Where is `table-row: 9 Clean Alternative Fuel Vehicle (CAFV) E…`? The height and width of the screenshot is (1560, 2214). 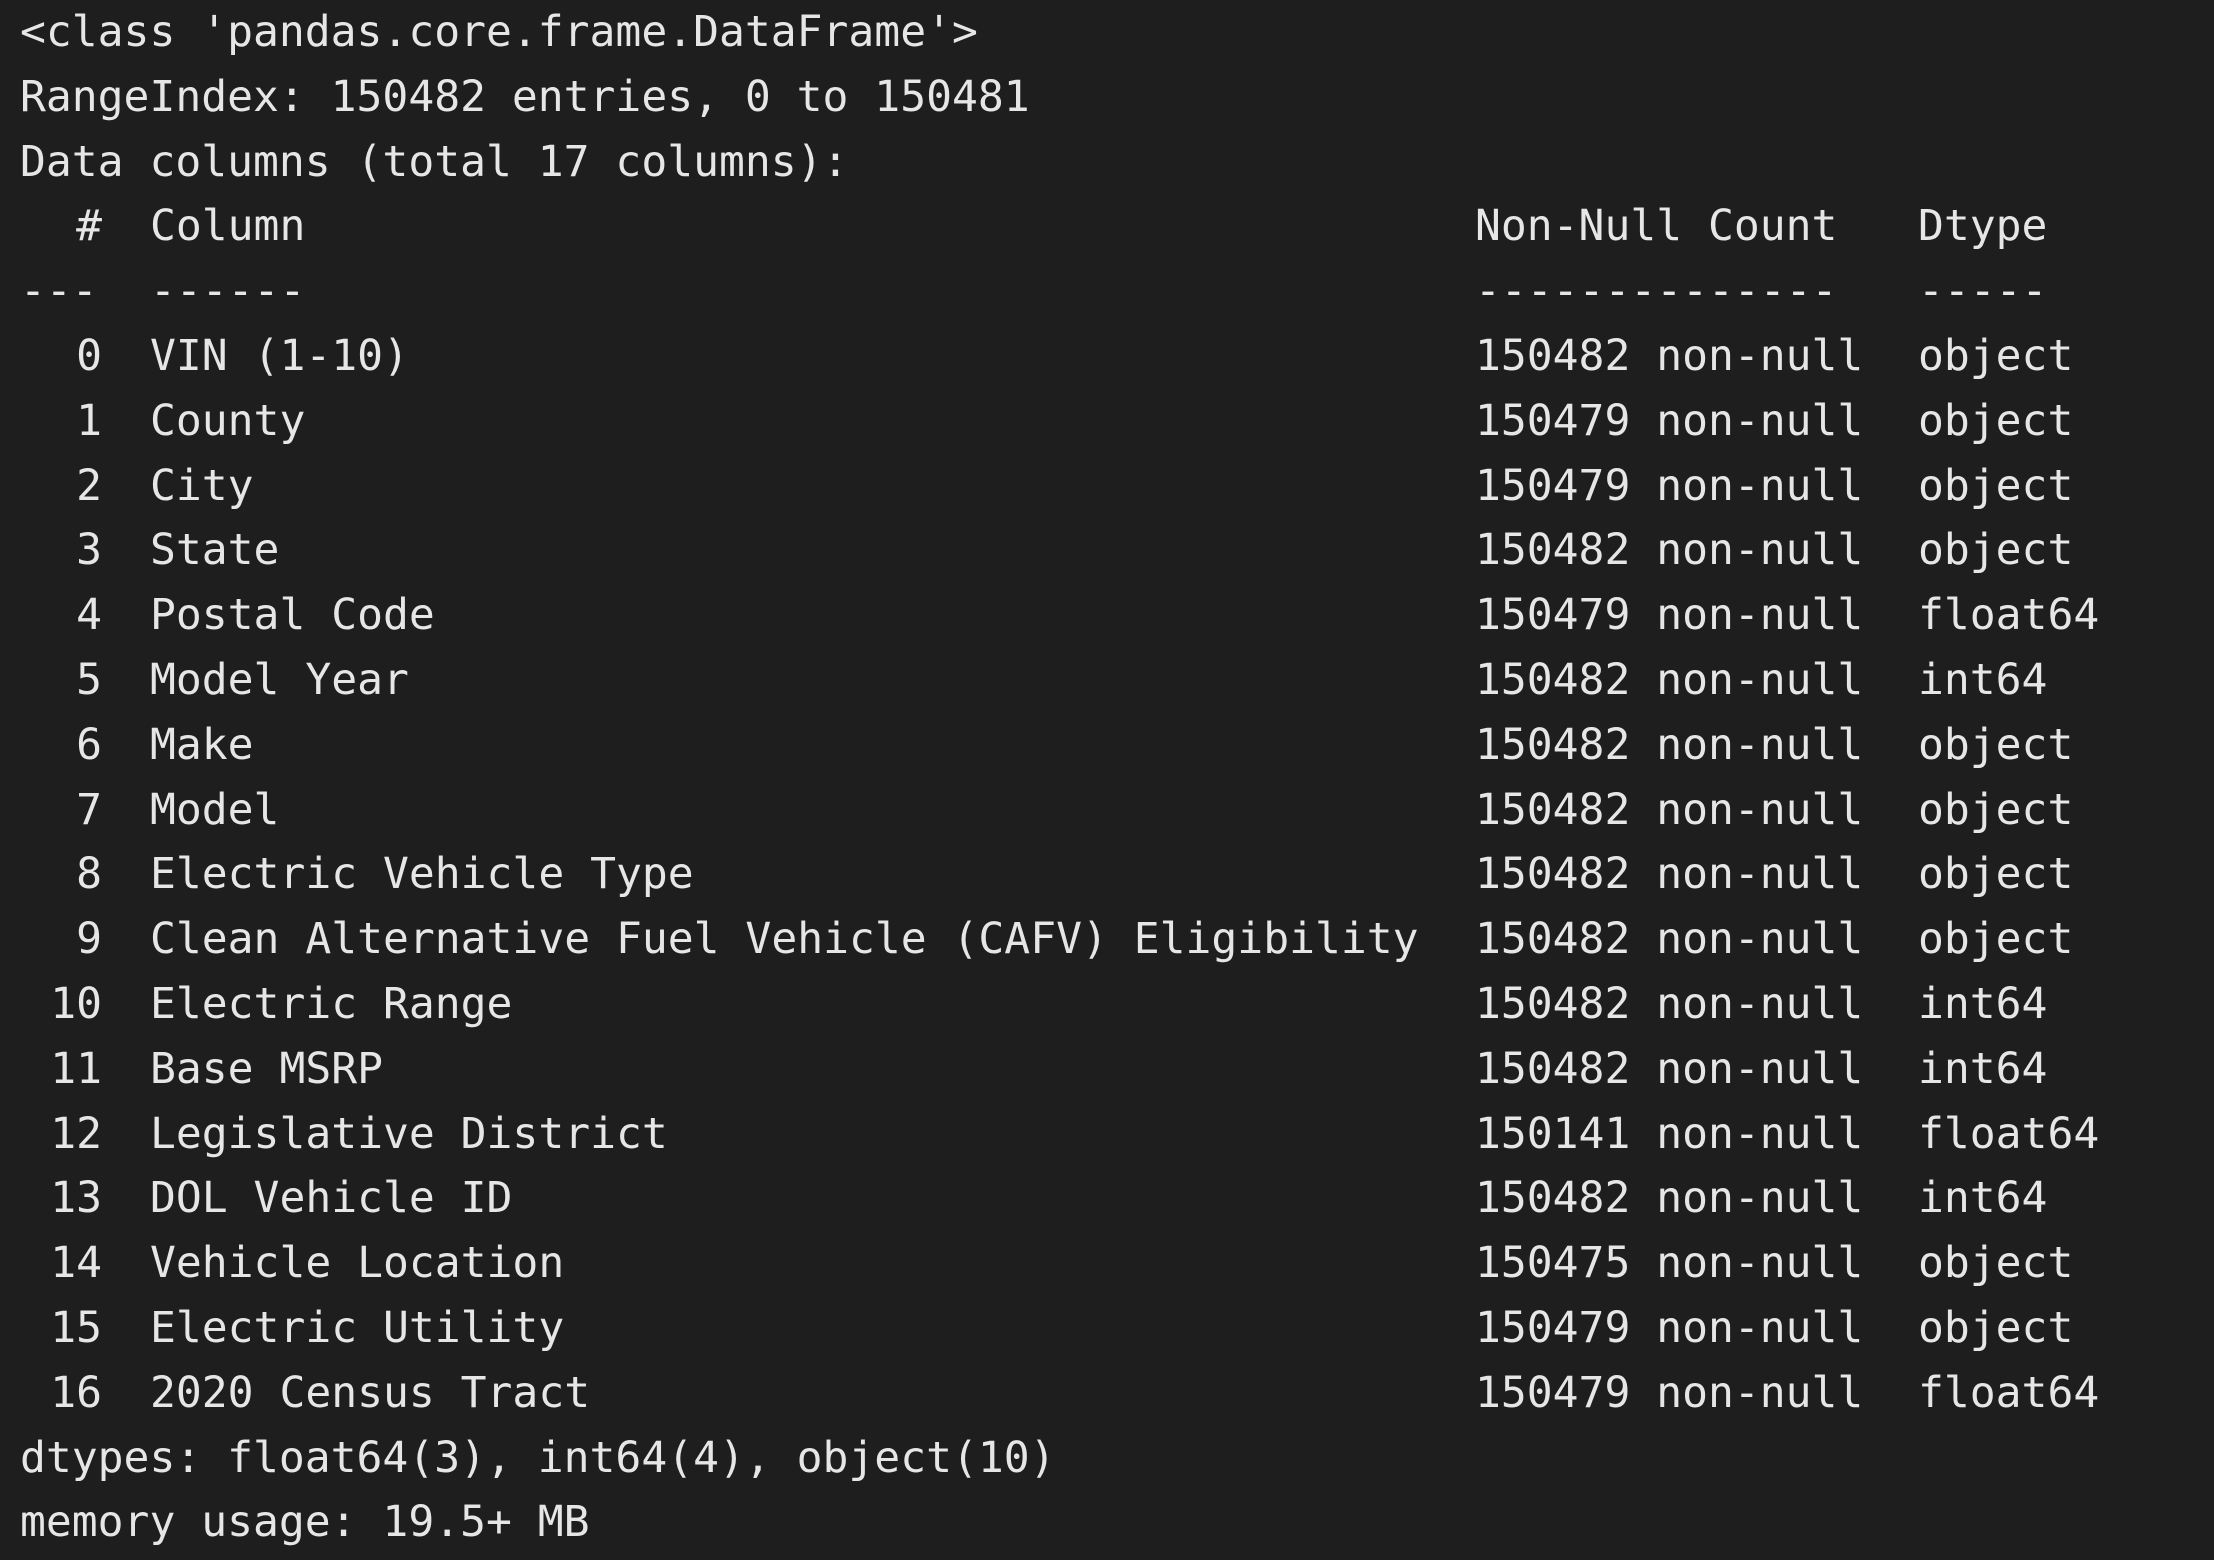 table-row: 9 Clean Alternative Fuel Vehicle (CAFV) E… is located at coordinates (1117, 939).